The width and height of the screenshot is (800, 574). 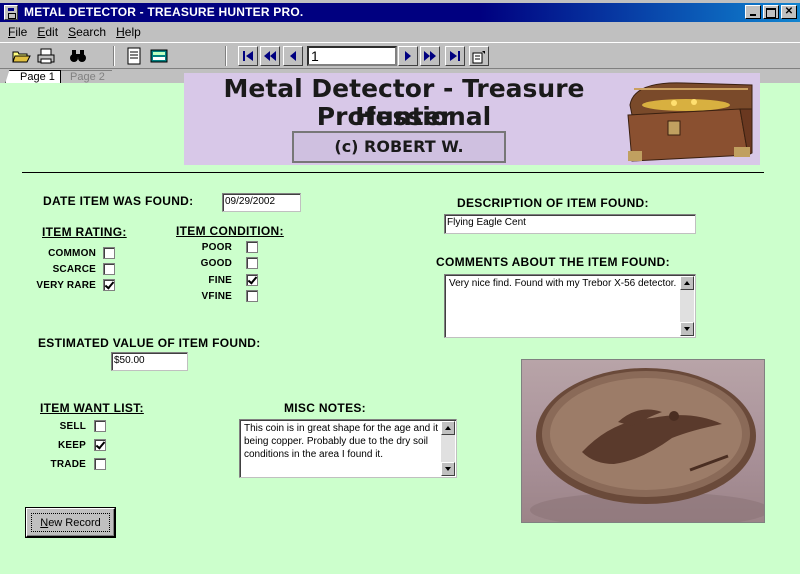 What do you see at coordinates (100, 445) in the screenshot?
I see `want-keep-checkbox` at bounding box center [100, 445].